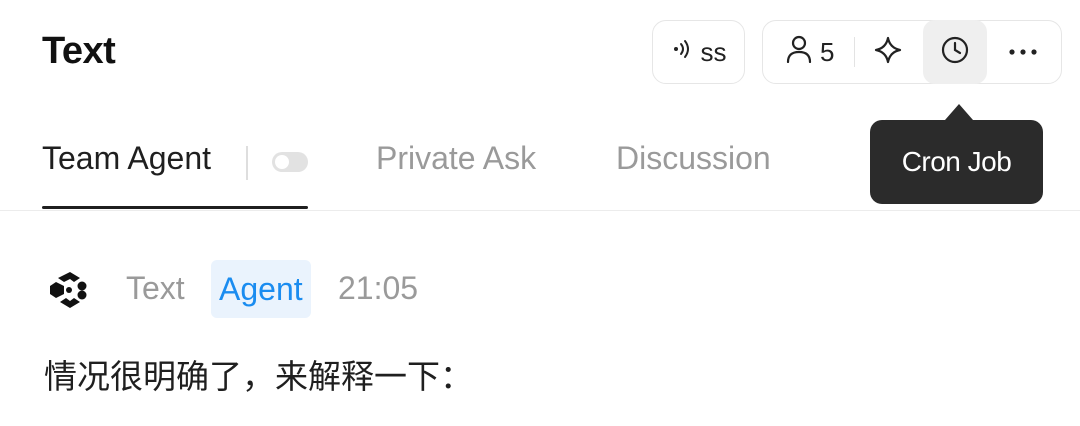  Describe the element at coordinates (799, 52) in the screenshot. I see `user-icon` at that location.